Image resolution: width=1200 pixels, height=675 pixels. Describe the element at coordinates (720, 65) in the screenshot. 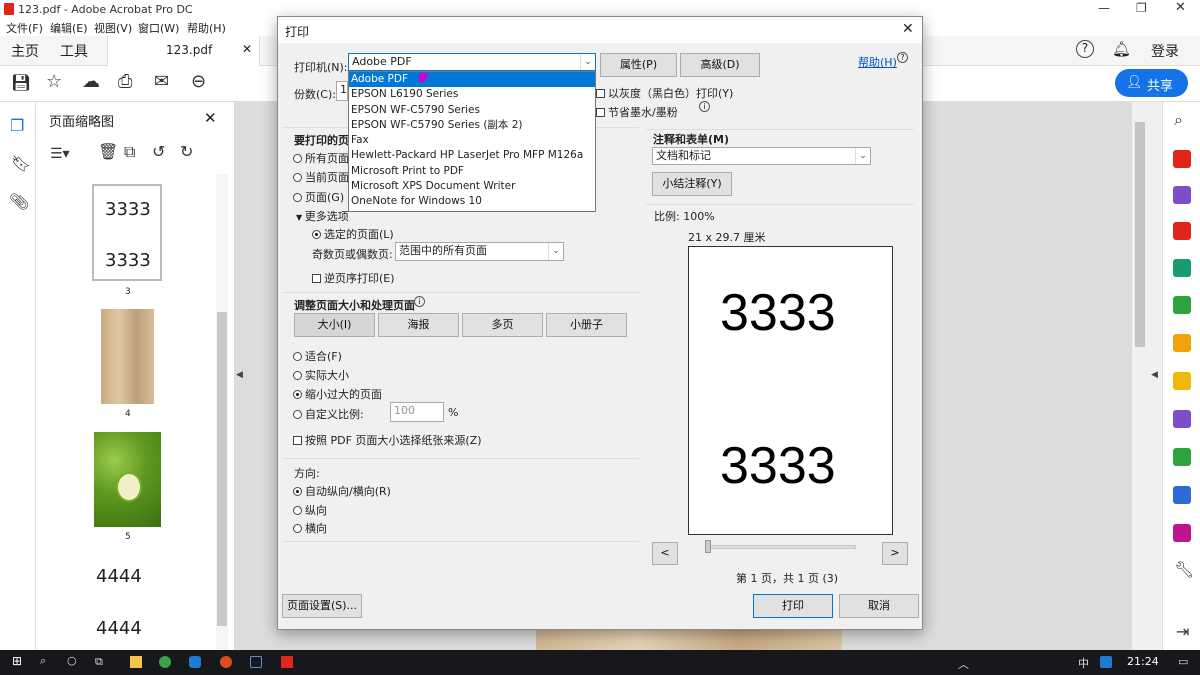

I see `advanced-button: 高级(D)` at that location.